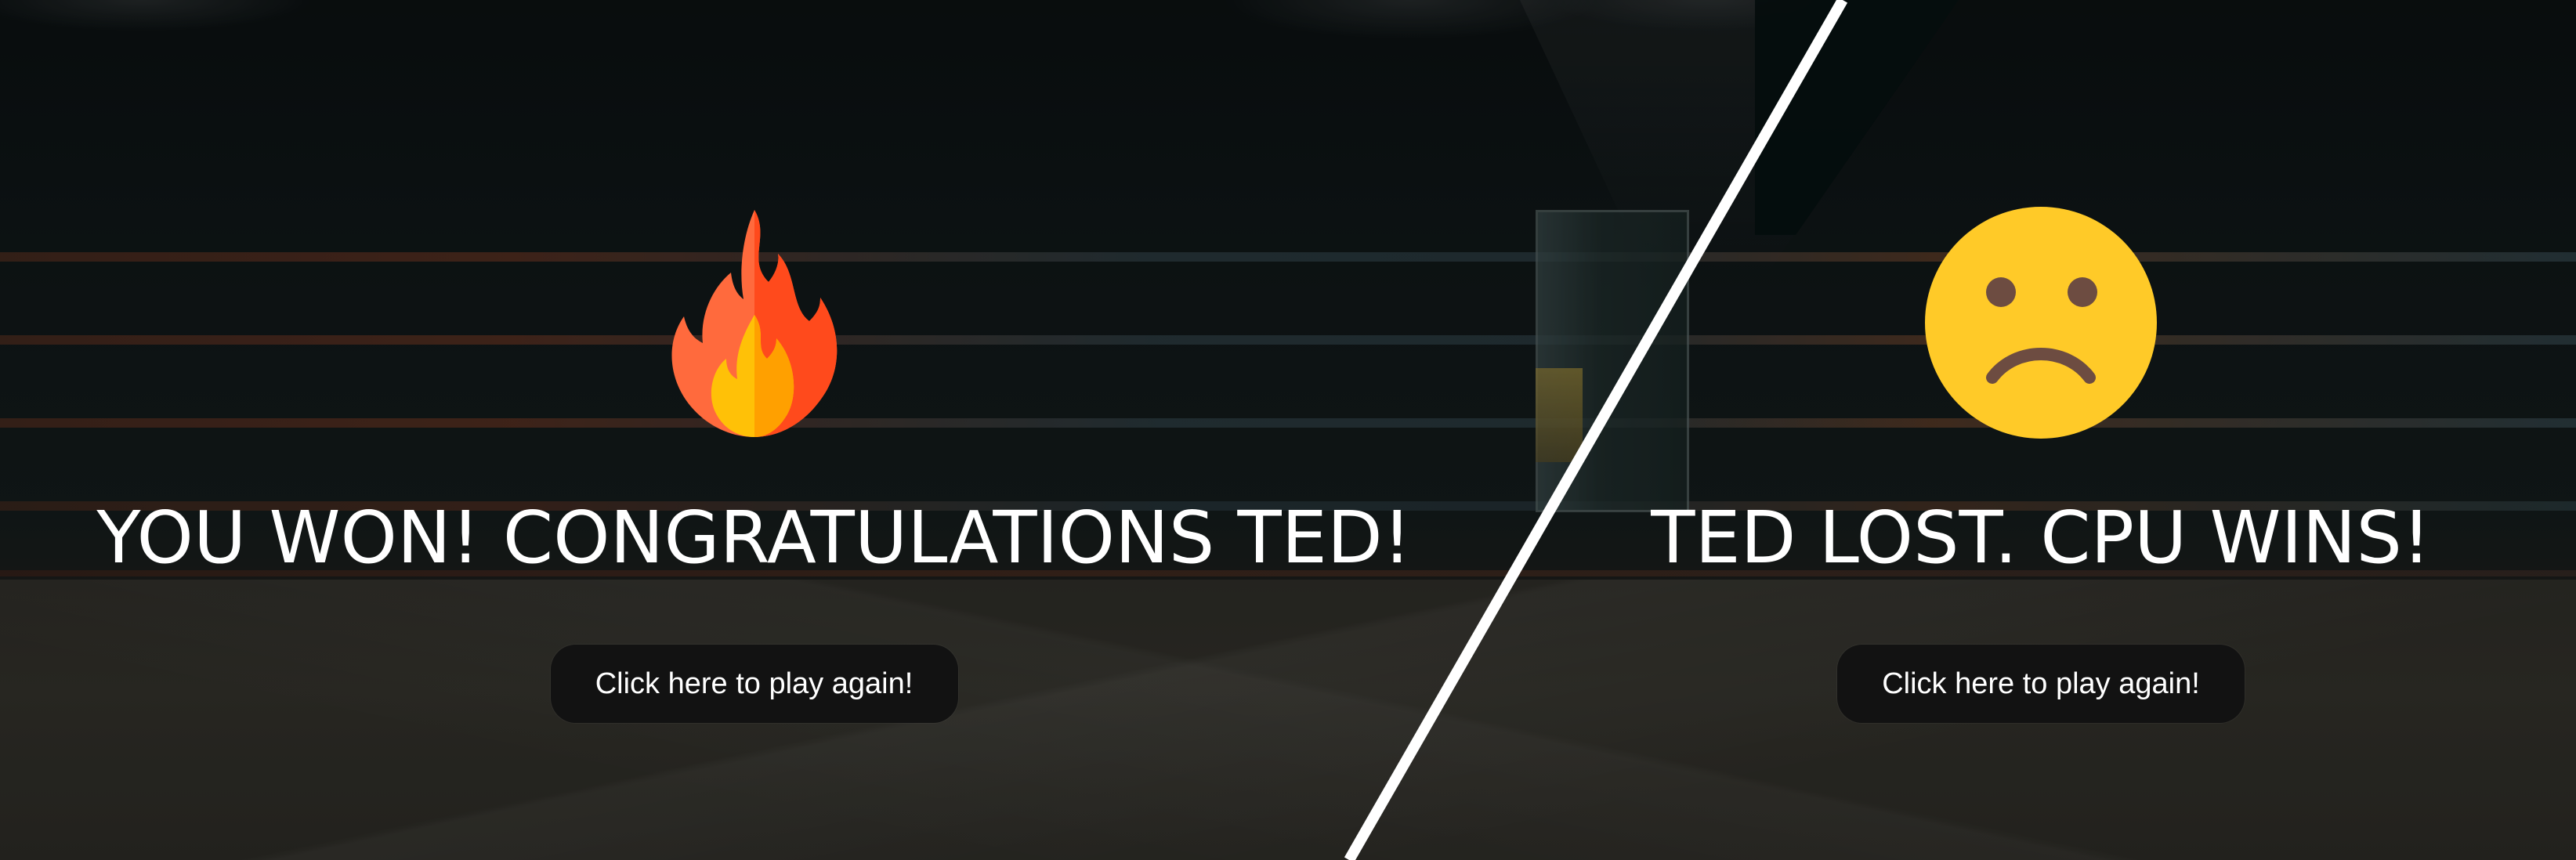 The image size is (2576, 860). What do you see at coordinates (2040, 322) in the screenshot?
I see `sad-face-icon` at bounding box center [2040, 322].